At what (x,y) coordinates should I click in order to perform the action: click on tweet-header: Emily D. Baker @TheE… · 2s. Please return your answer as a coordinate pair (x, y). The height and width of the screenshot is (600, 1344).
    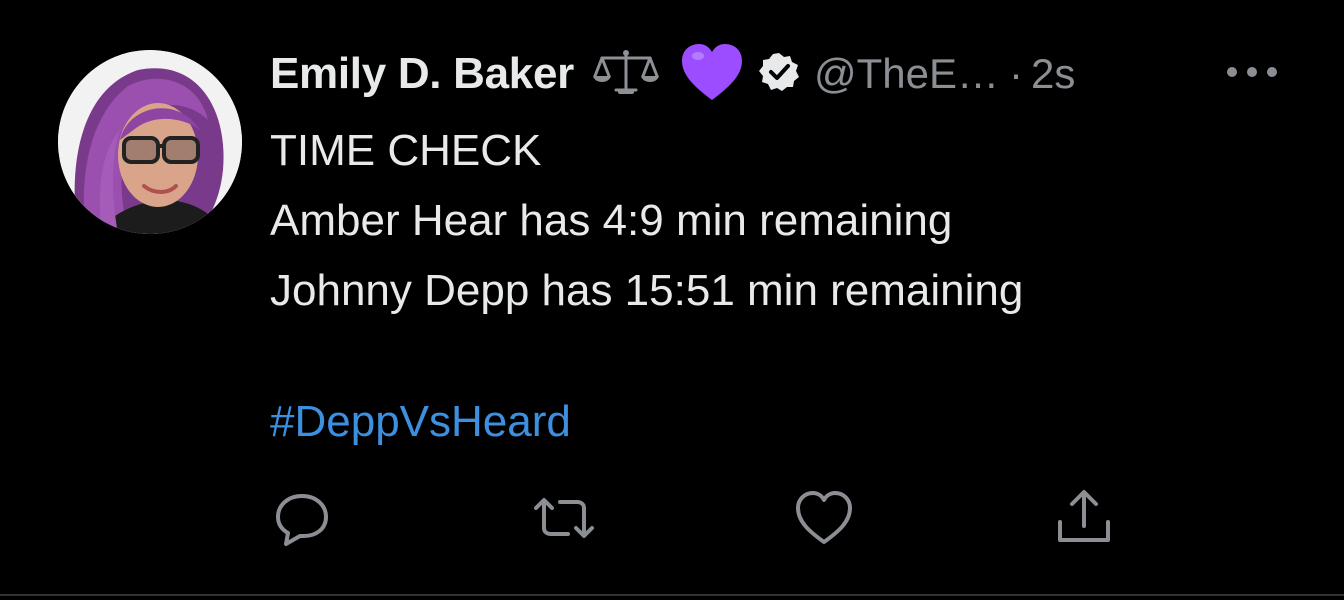
    Looking at the image, I should click on (672, 74).